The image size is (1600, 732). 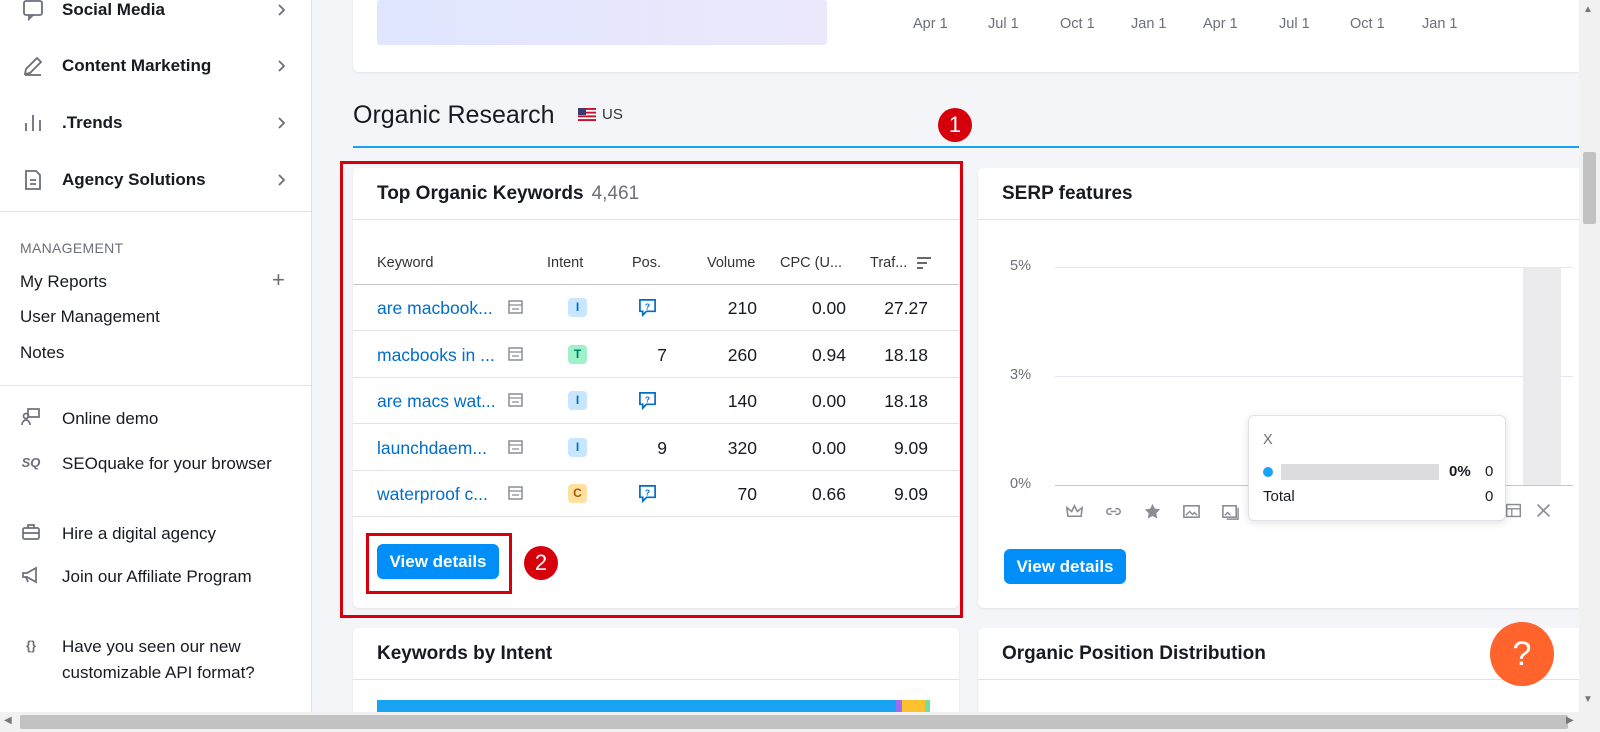 I want to click on image-pack-icon, so click(x=1230, y=511).